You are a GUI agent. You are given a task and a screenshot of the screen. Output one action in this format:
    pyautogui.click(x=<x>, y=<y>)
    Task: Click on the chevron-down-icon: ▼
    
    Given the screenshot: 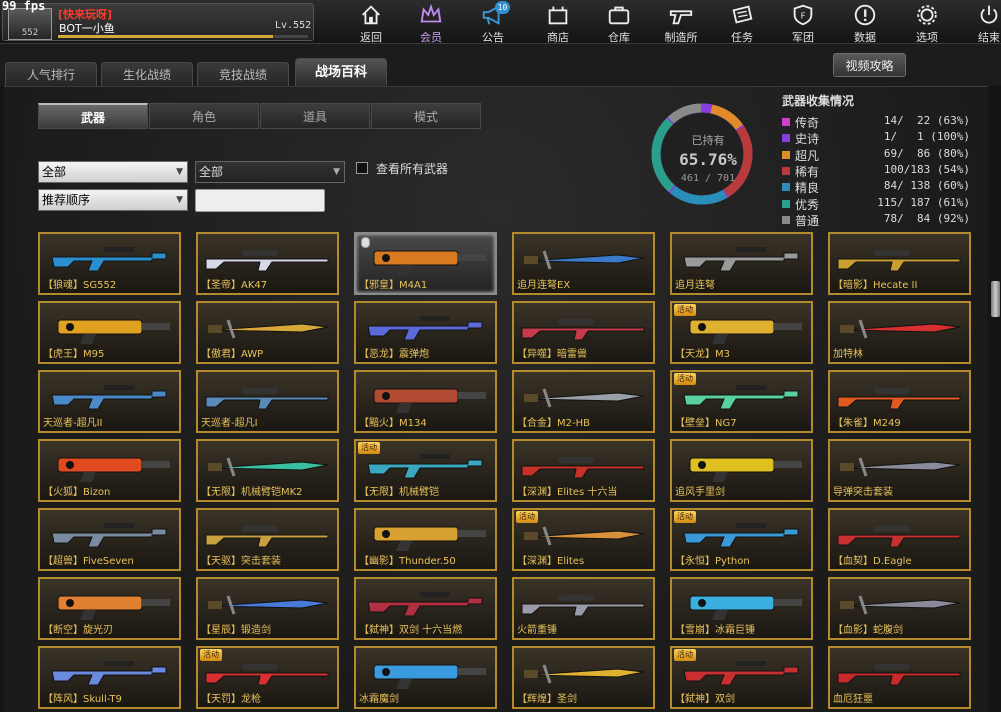 What is the action you would take?
    pyautogui.click(x=179, y=172)
    